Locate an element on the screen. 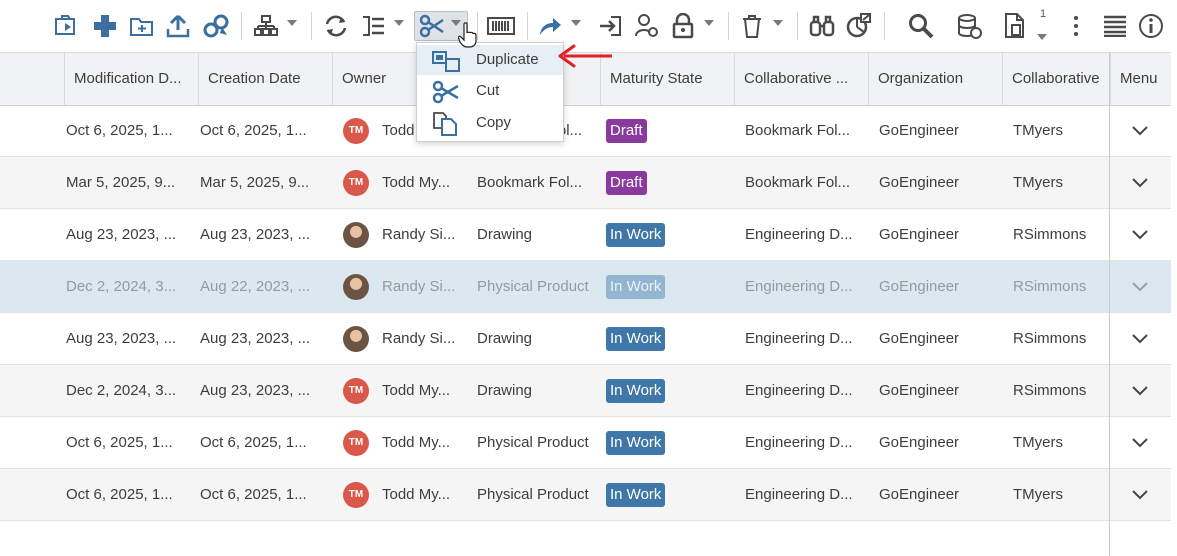  trash-icon is located at coordinates (752, 26).